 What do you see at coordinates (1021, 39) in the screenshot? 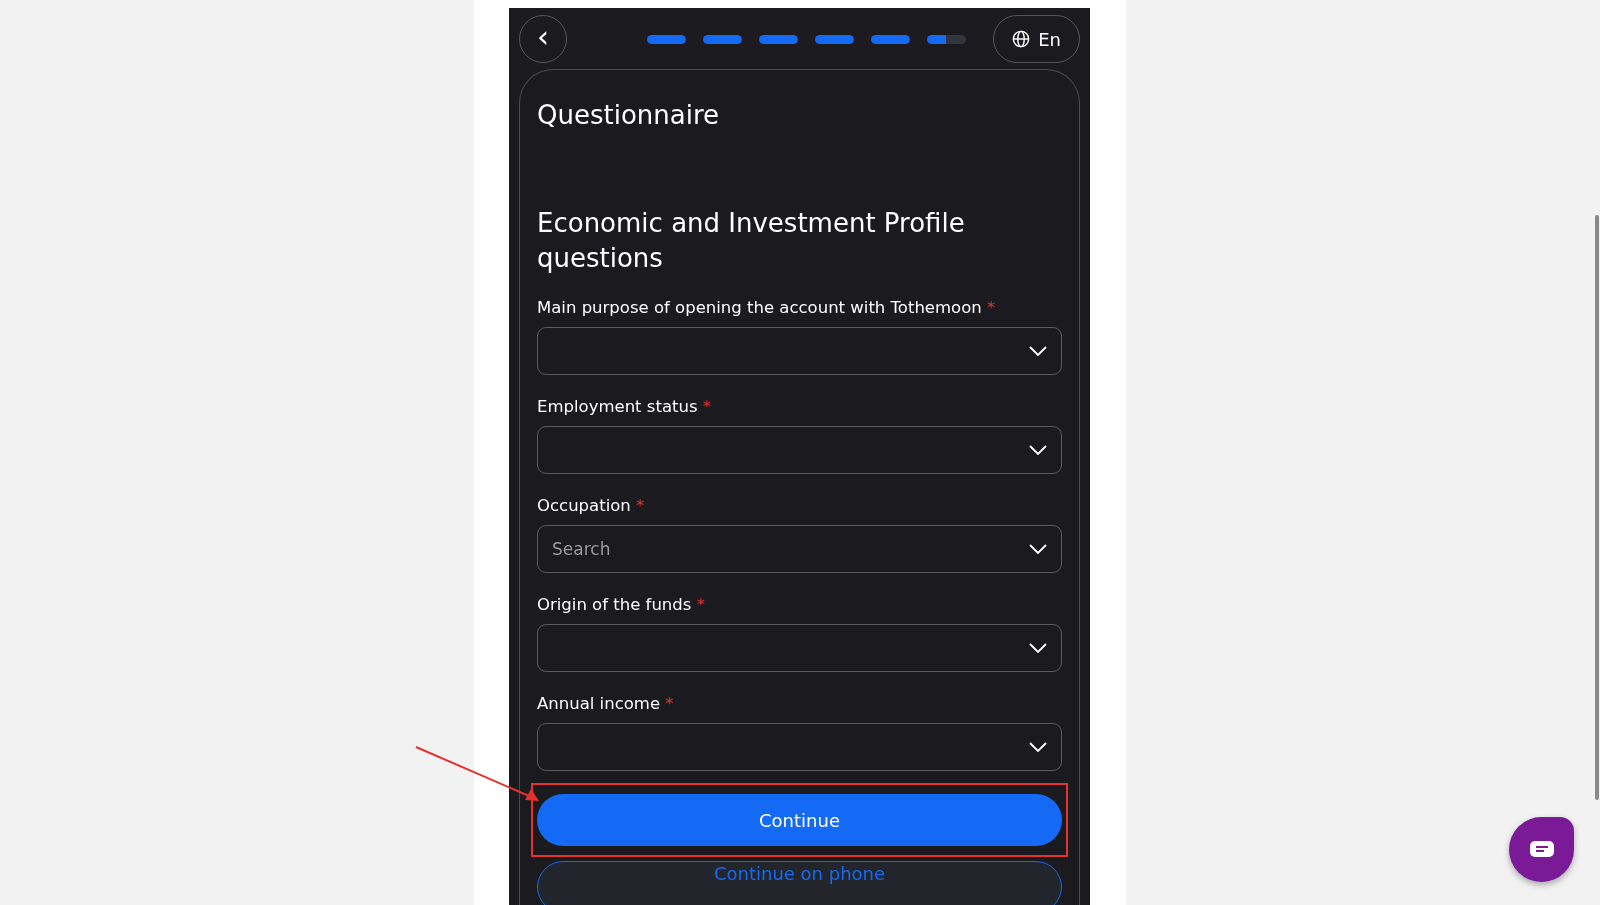
I see `globe-icon` at bounding box center [1021, 39].